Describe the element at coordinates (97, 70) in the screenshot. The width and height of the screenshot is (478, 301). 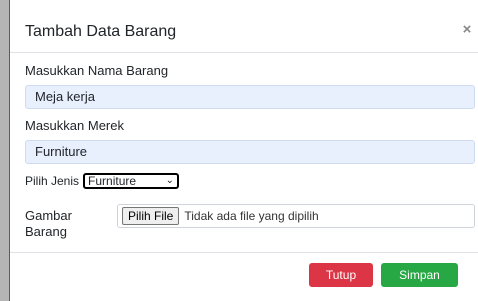
I see `nama-barang-label: Masukkan Nama Barang` at that location.